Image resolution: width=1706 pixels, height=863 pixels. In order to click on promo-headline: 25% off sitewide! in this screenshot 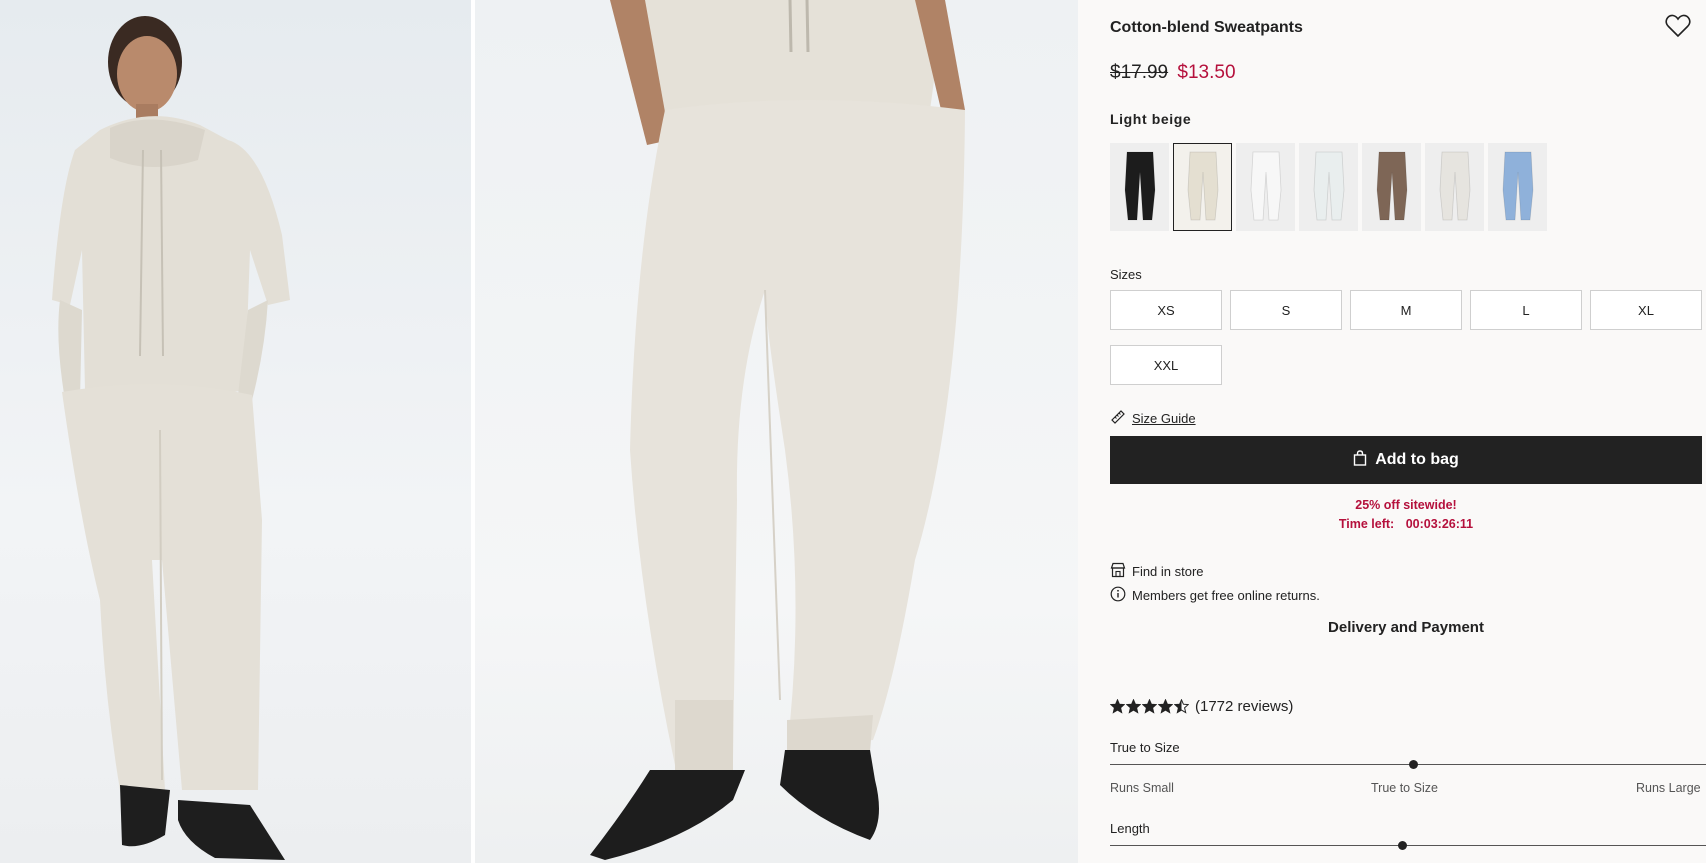, I will do `click(1406, 505)`.